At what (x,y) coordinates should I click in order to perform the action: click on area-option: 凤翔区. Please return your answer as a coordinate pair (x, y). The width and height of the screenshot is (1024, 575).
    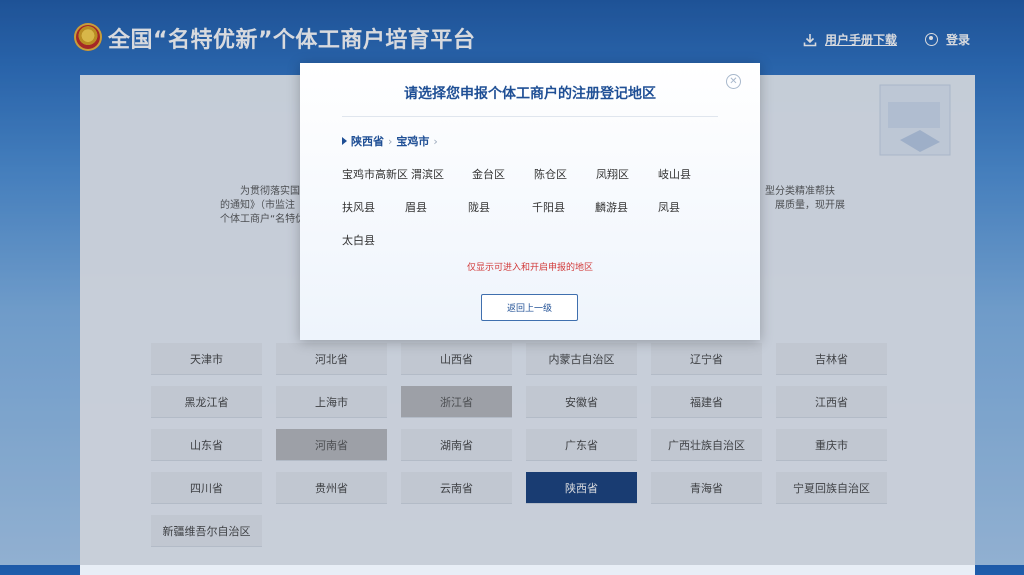
    Looking at the image, I should click on (612, 174).